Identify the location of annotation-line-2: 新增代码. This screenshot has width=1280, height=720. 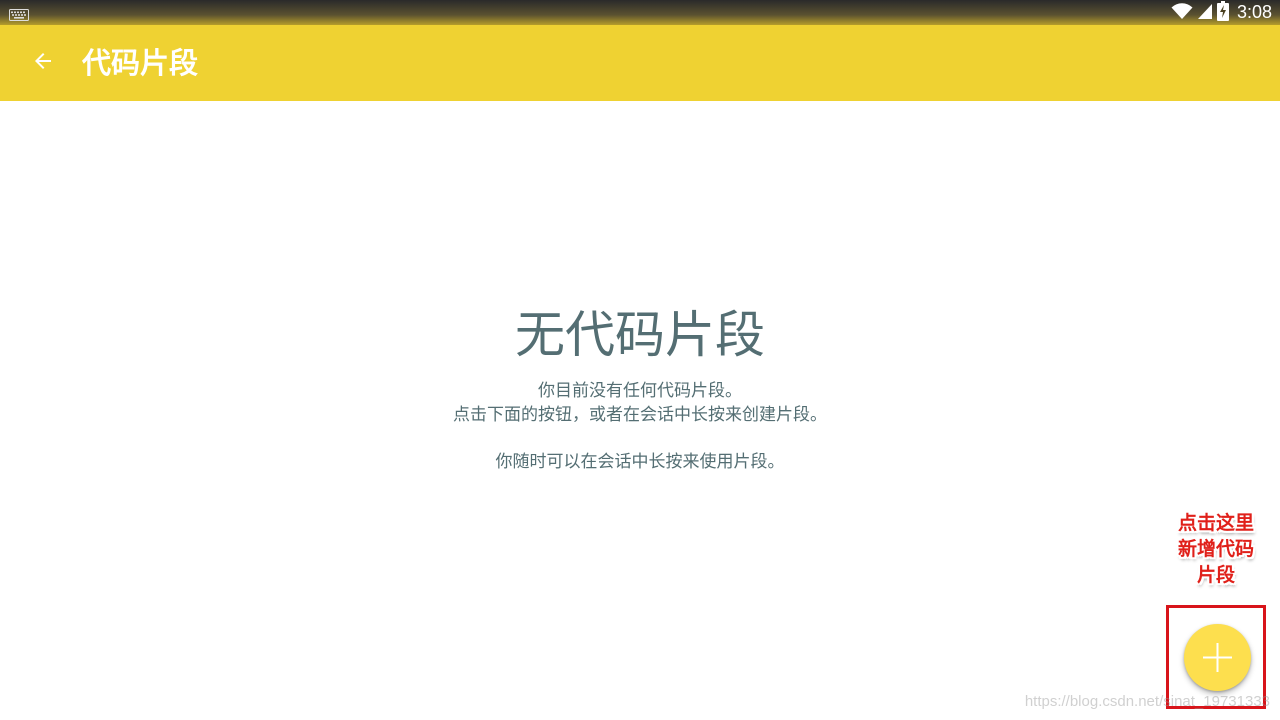
(1215, 549).